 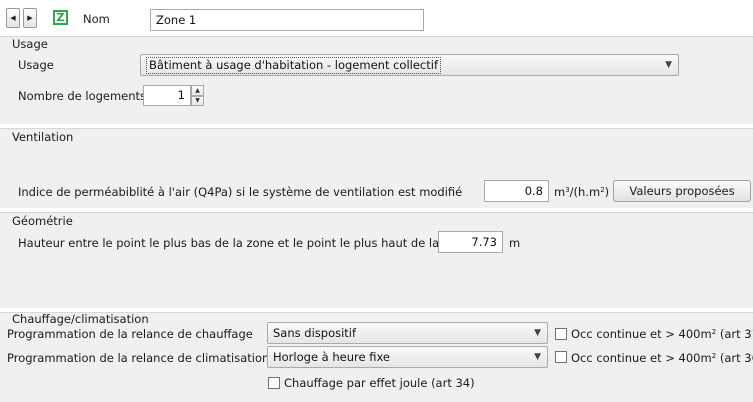 I want to click on proposed-values-button: Valeurs proposées, so click(x=682, y=191).